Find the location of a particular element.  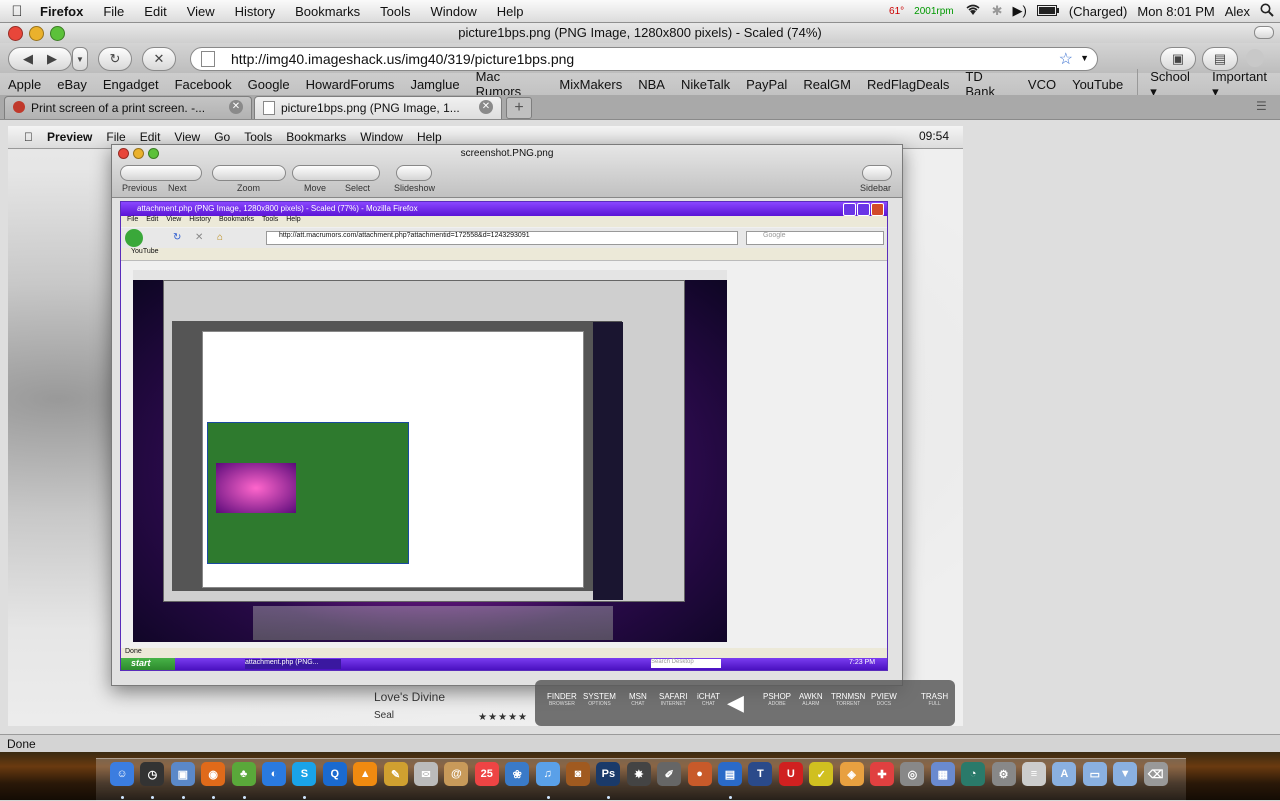

dock-textedit-icon: ✉ is located at coordinates (426, 774).